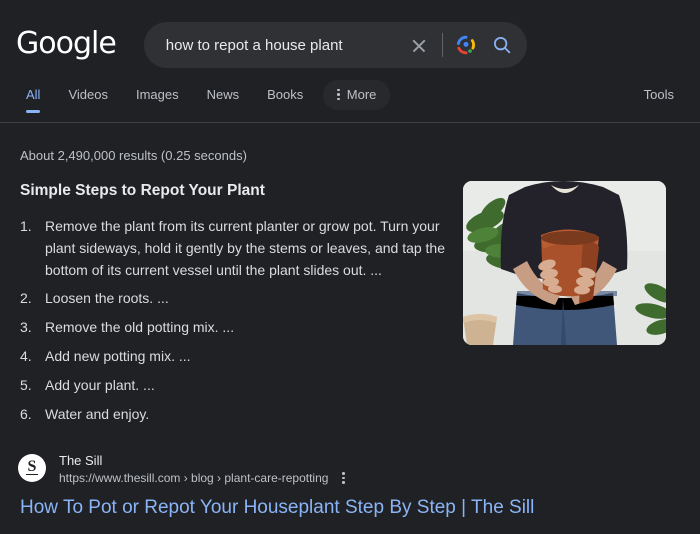 This screenshot has height=534, width=700. Describe the element at coordinates (466, 45) in the screenshot. I see `google-lens-icon` at that location.